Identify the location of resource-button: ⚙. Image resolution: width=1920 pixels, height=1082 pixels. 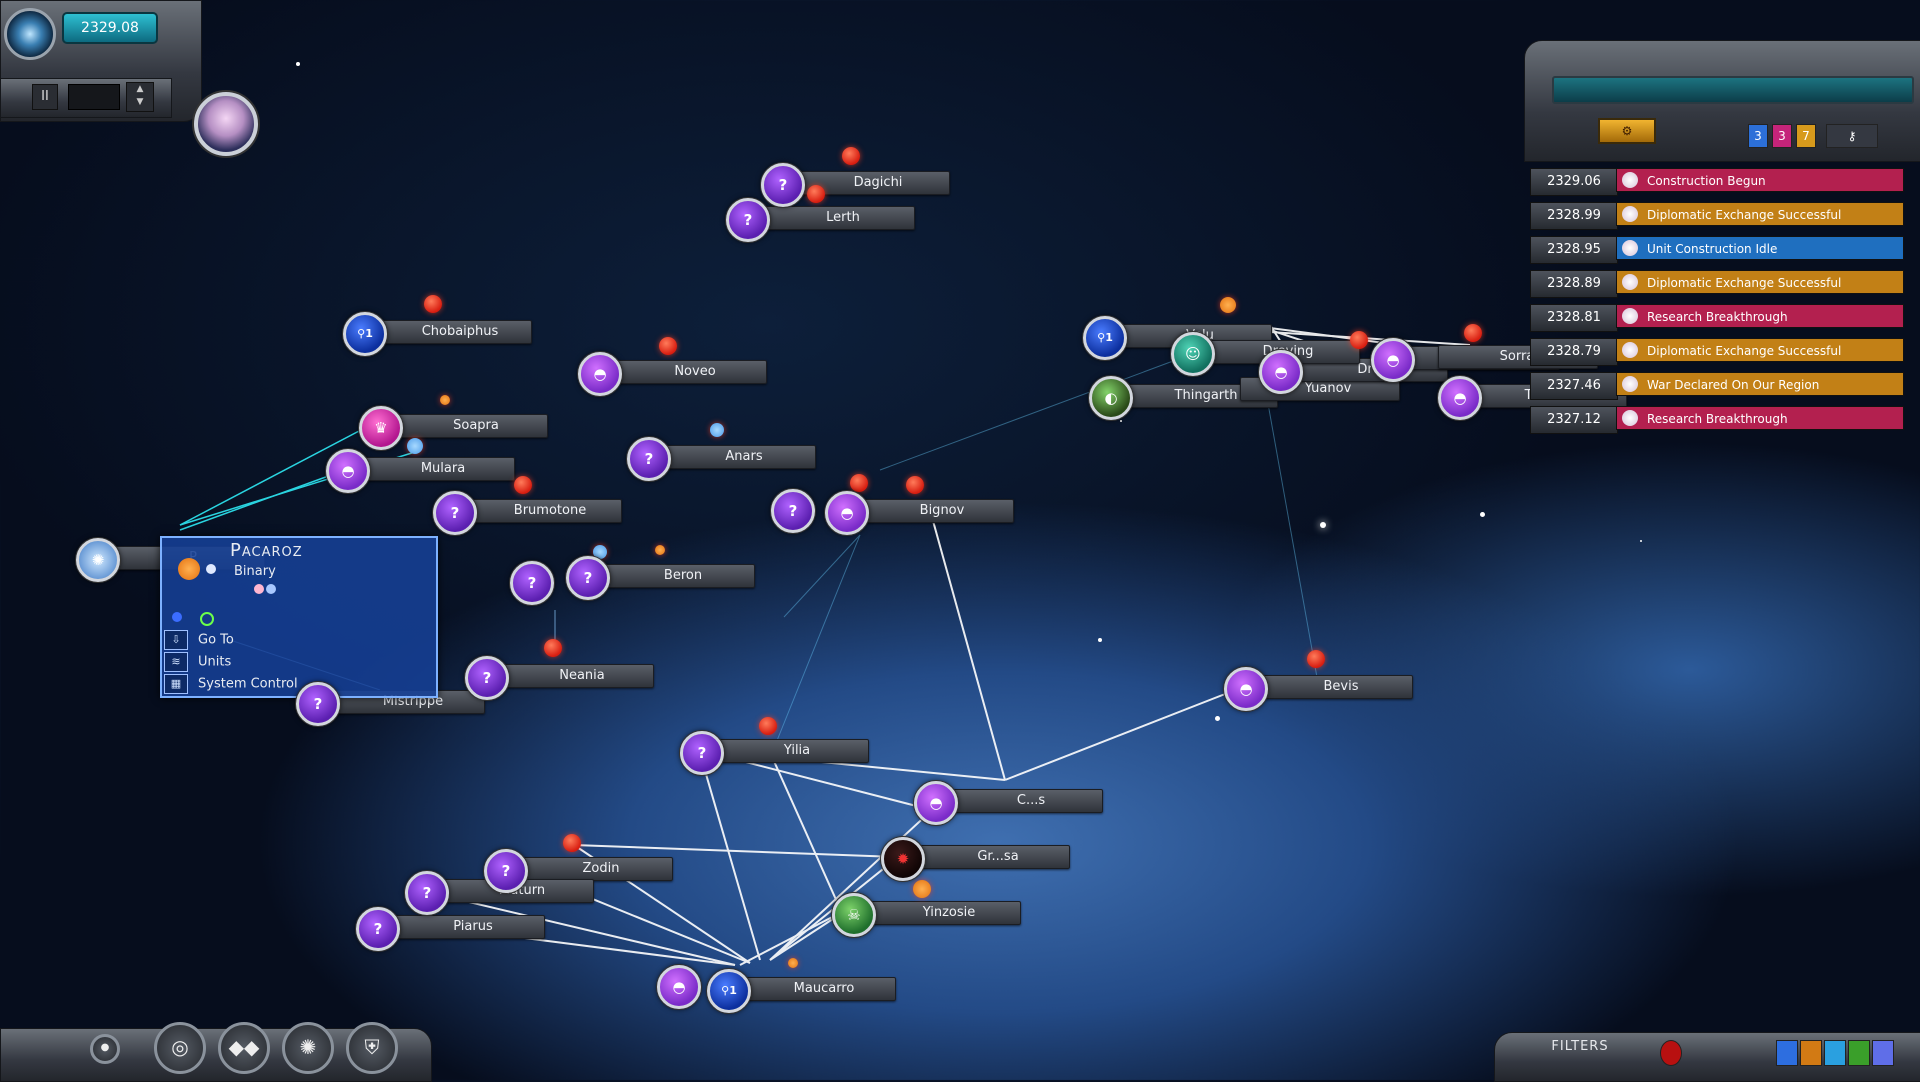
(1627, 131).